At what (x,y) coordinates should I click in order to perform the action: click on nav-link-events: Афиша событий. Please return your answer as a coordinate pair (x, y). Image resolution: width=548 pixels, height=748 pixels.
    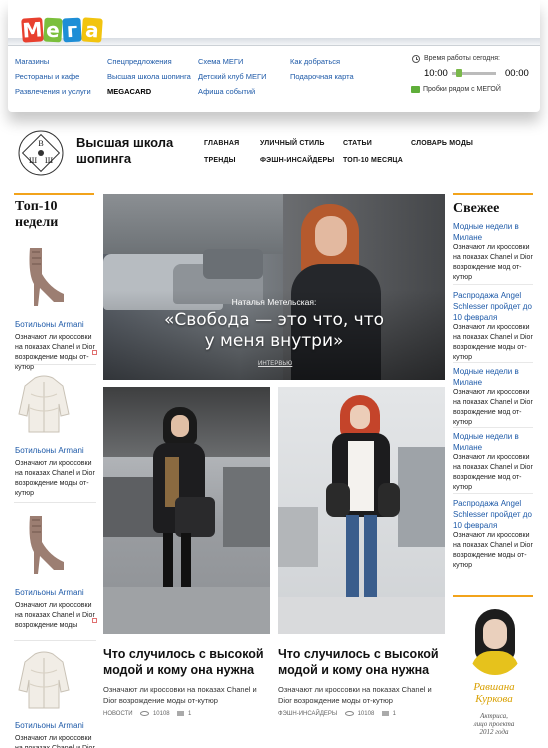
    Looking at the image, I should click on (232, 91).